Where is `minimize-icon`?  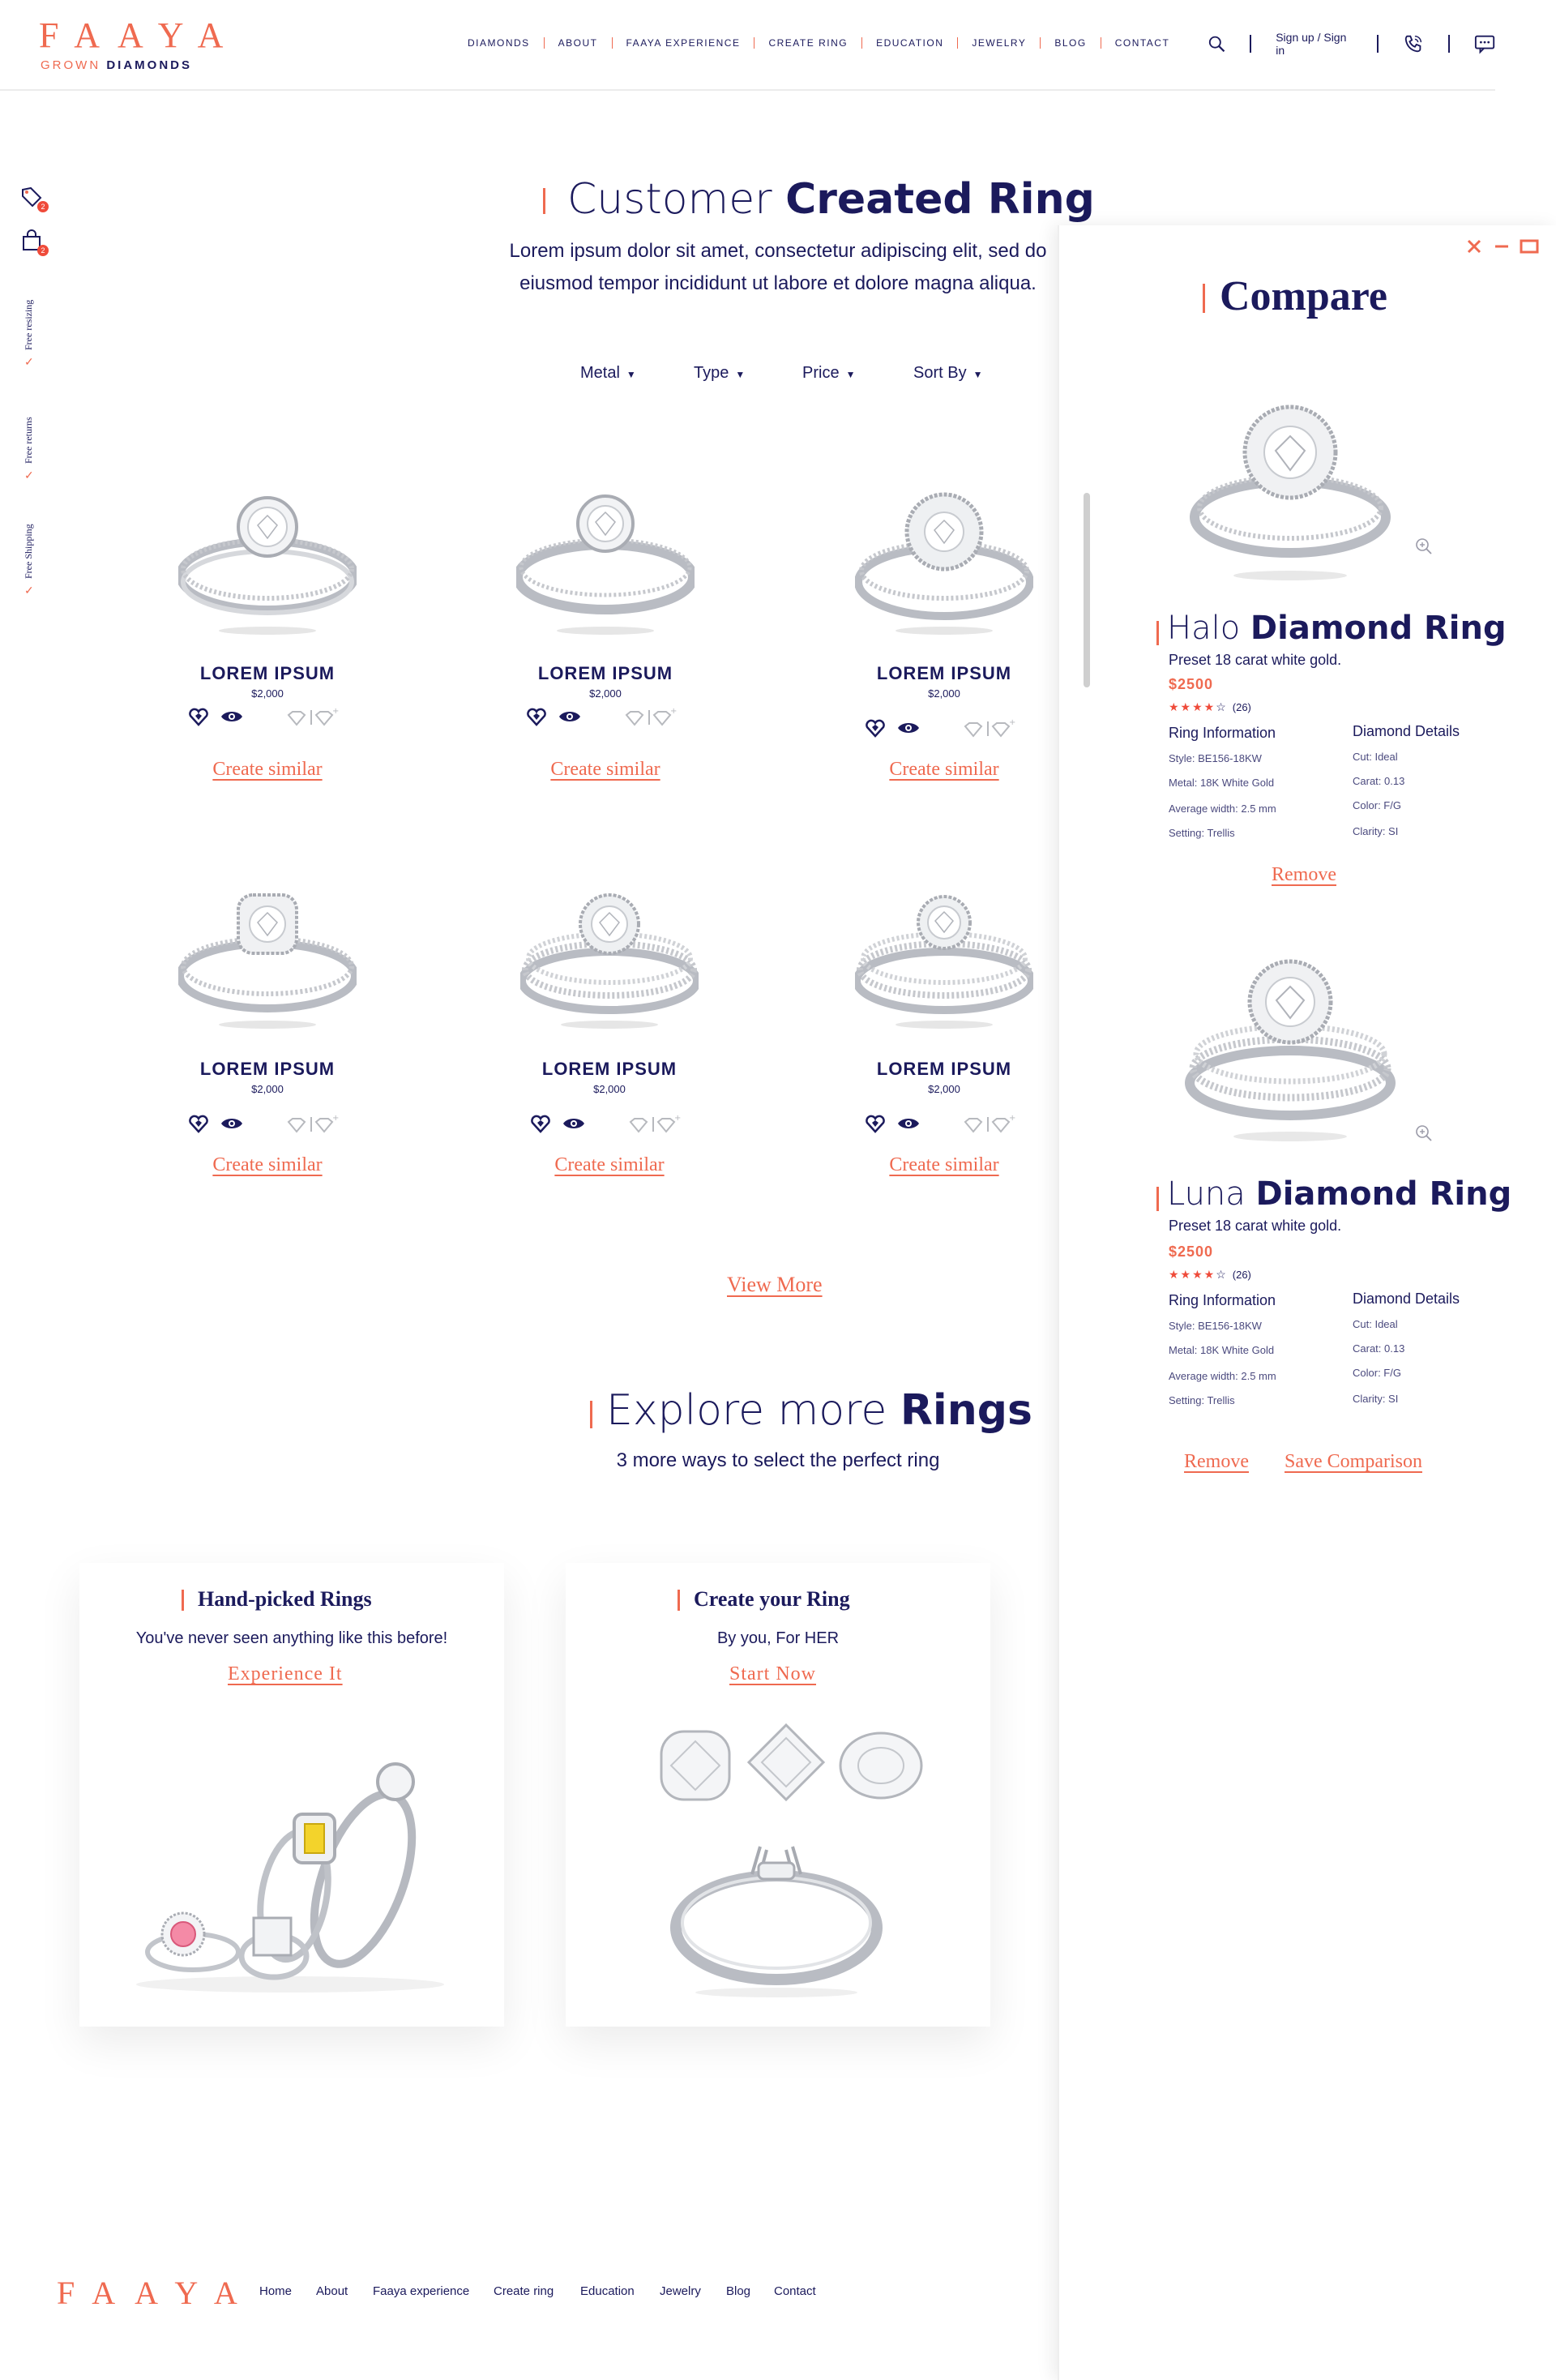
minimize-icon is located at coordinates (1502, 246).